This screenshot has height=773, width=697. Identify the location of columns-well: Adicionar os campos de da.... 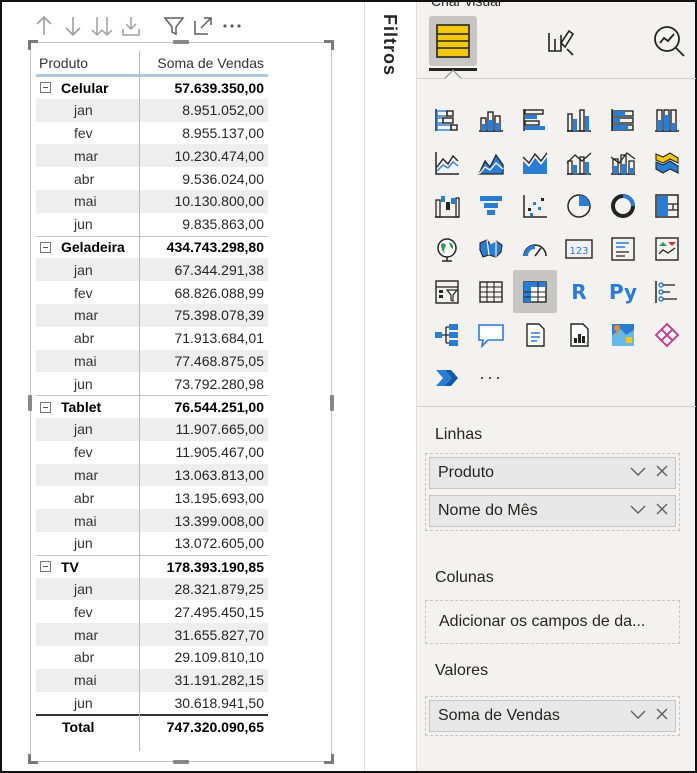
(552, 622).